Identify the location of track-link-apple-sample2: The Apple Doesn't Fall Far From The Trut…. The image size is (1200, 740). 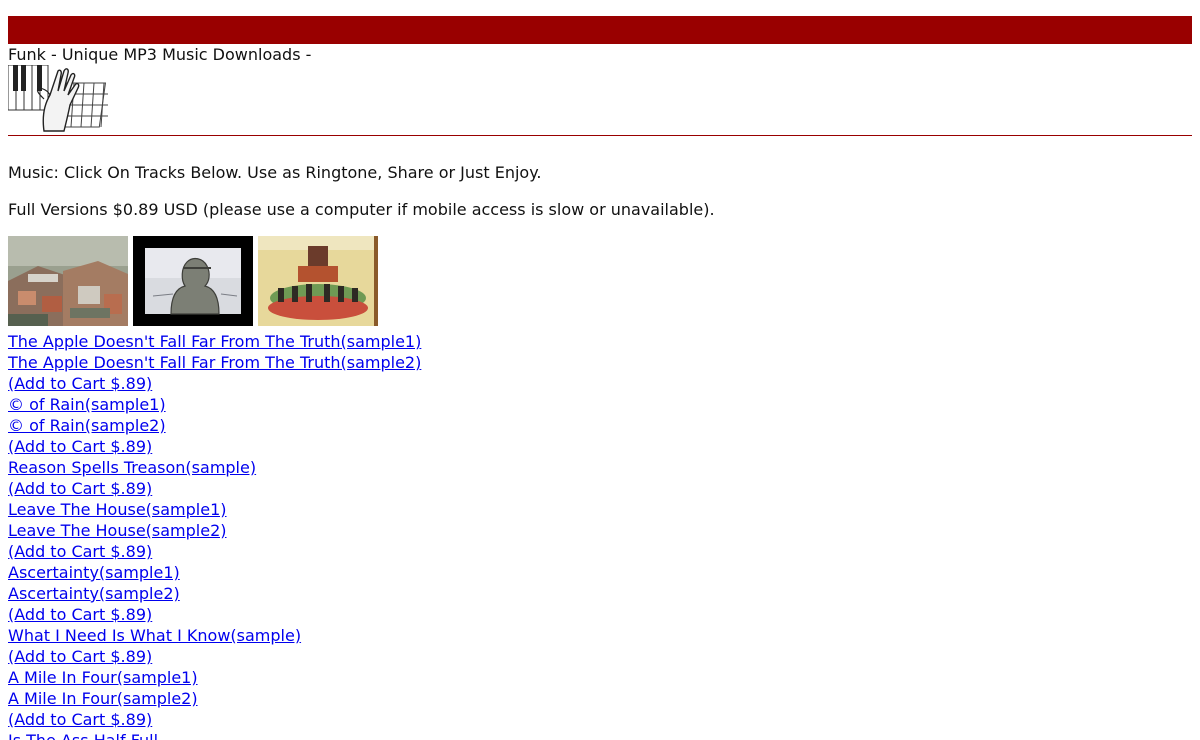
(358, 362).